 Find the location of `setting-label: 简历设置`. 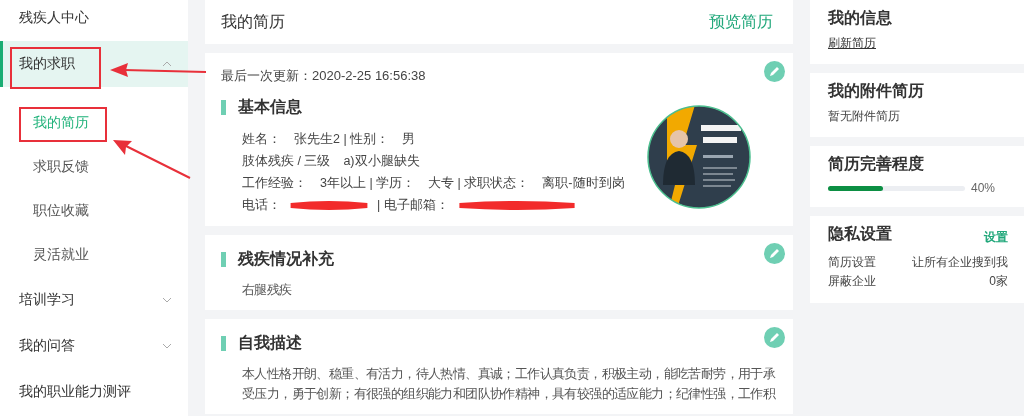

setting-label: 简历设置 is located at coordinates (852, 262).